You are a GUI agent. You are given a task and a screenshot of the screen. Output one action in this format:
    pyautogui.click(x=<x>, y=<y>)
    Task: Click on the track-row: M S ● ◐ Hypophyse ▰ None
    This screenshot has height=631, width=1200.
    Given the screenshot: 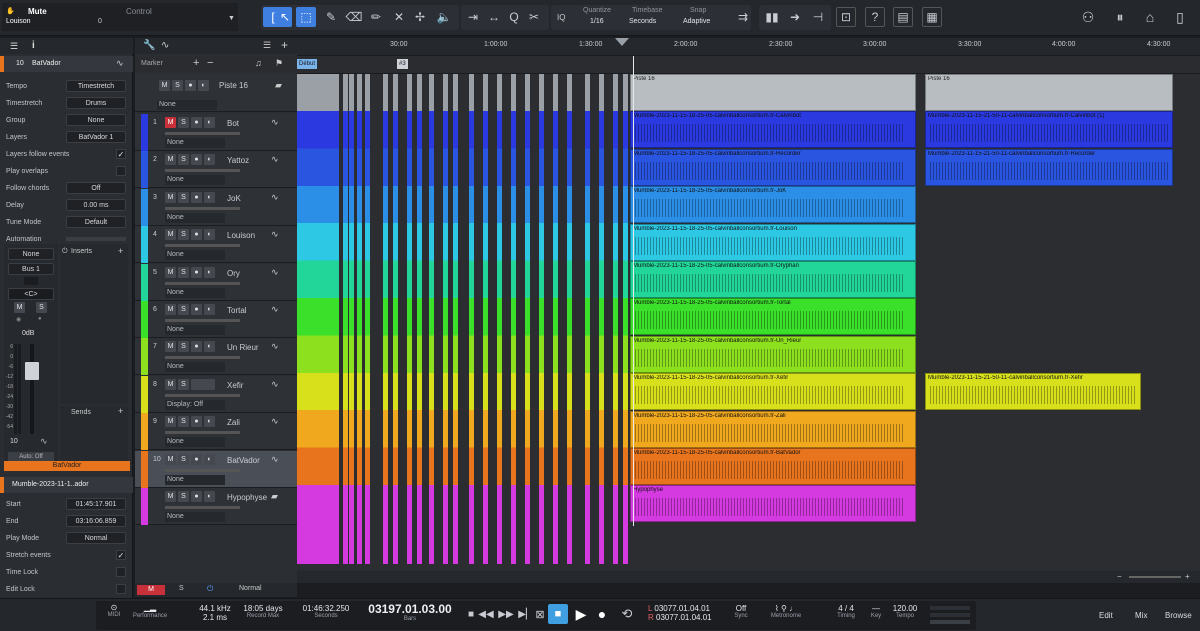 What is the action you would take?
    pyautogui.click(x=216, y=506)
    